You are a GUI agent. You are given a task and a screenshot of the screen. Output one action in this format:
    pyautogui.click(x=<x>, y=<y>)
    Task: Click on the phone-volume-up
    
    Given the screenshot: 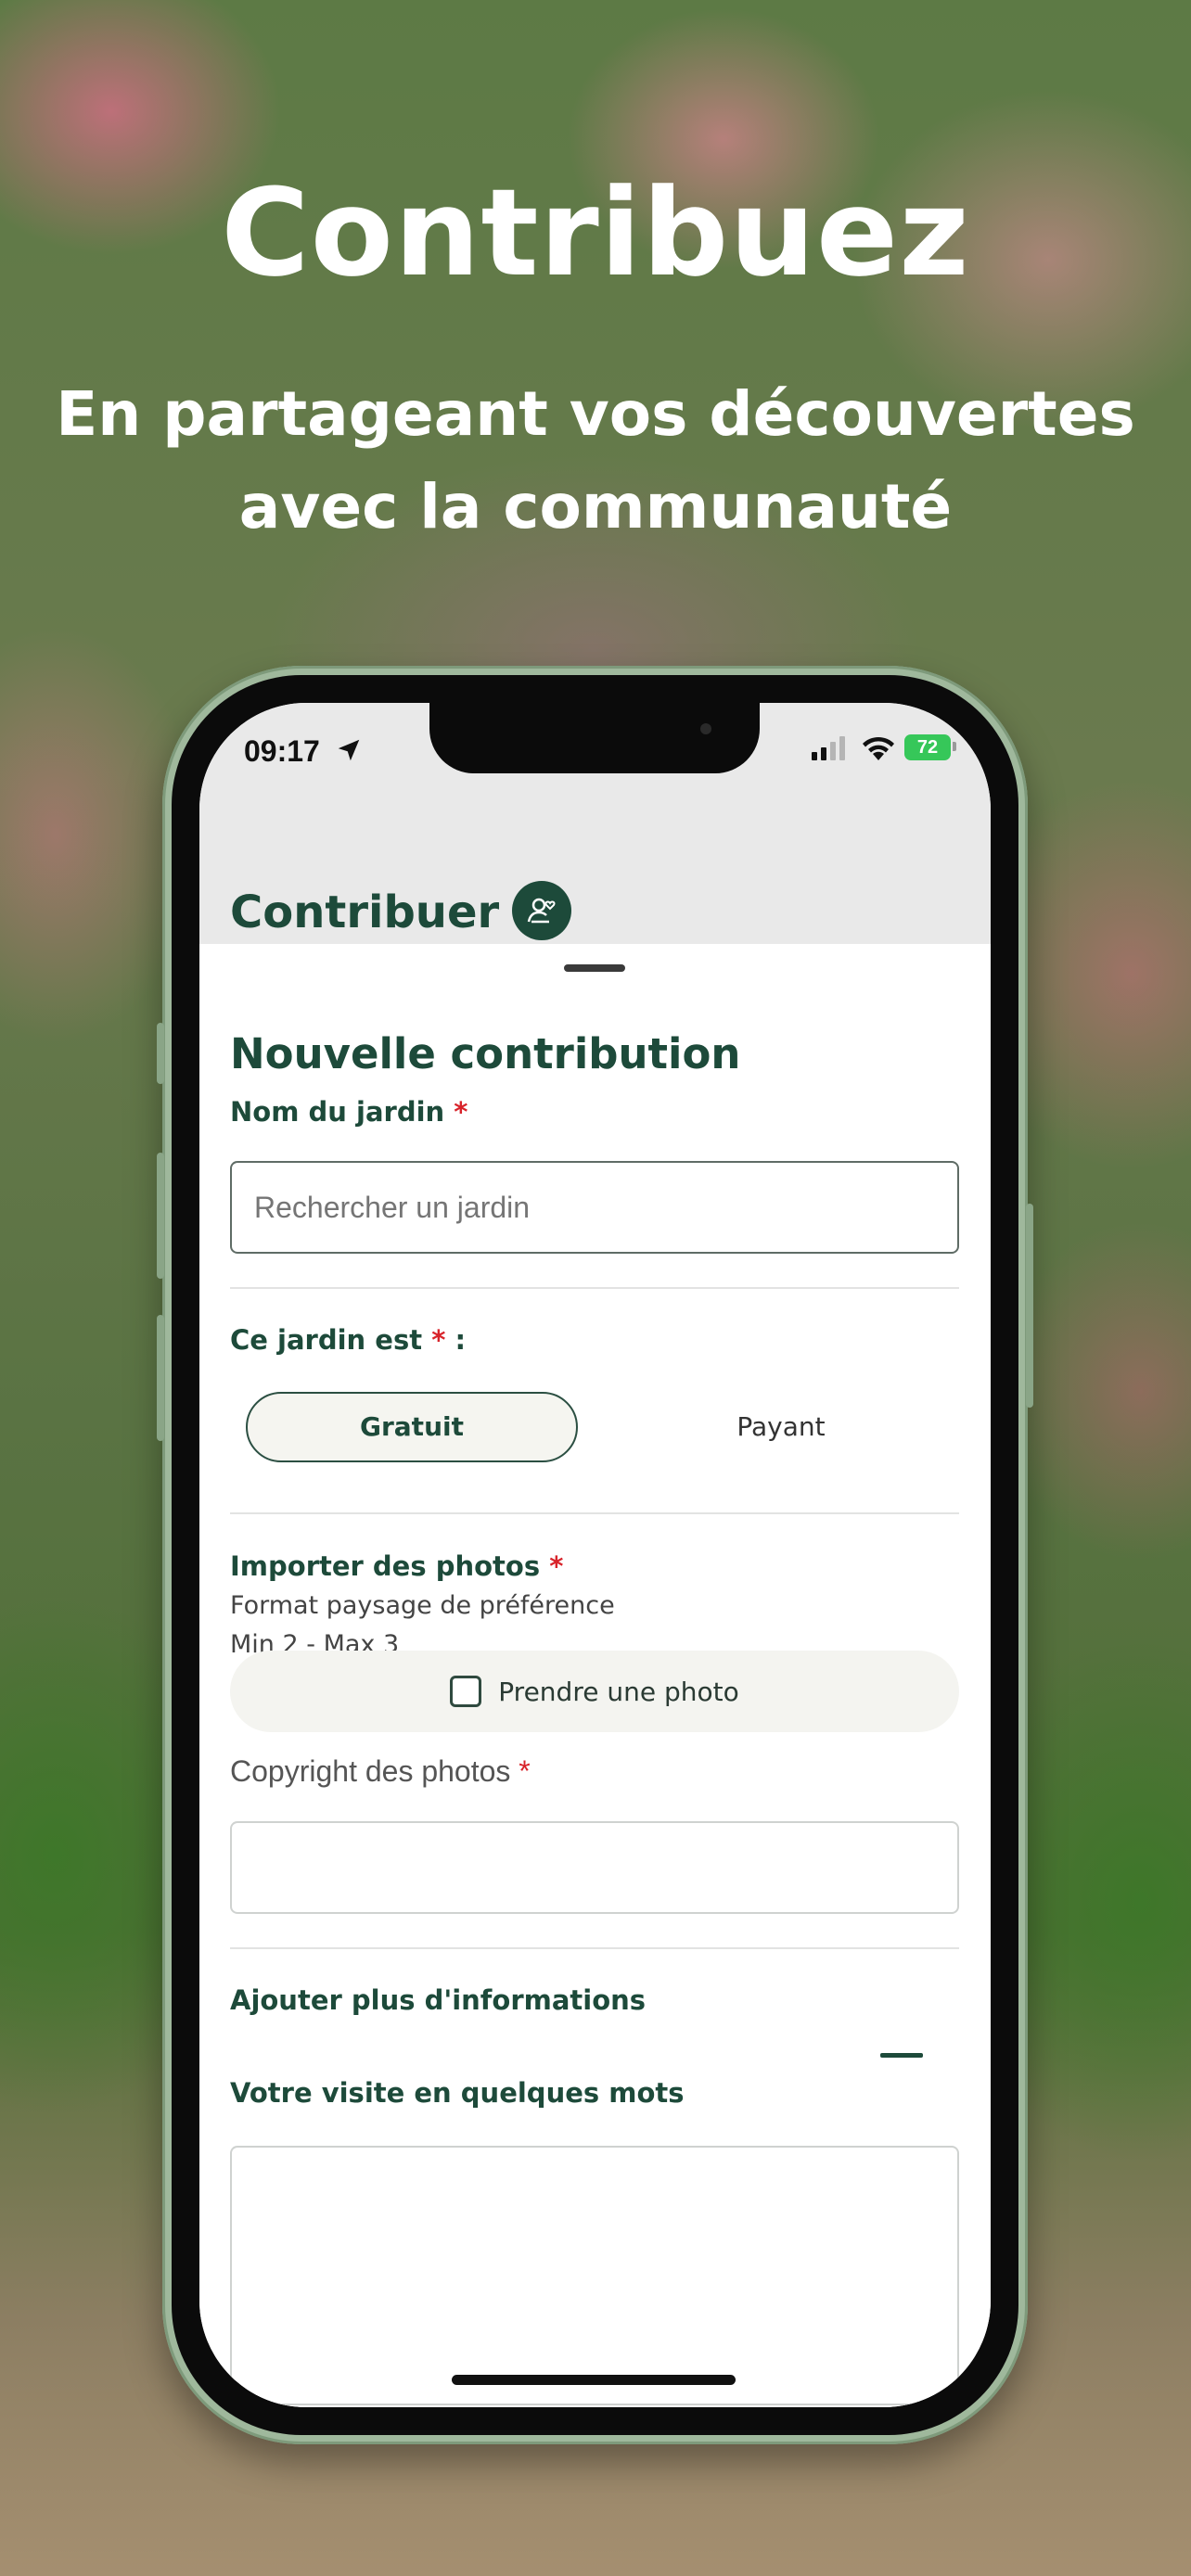 What is the action you would take?
    pyautogui.click(x=160, y=1216)
    